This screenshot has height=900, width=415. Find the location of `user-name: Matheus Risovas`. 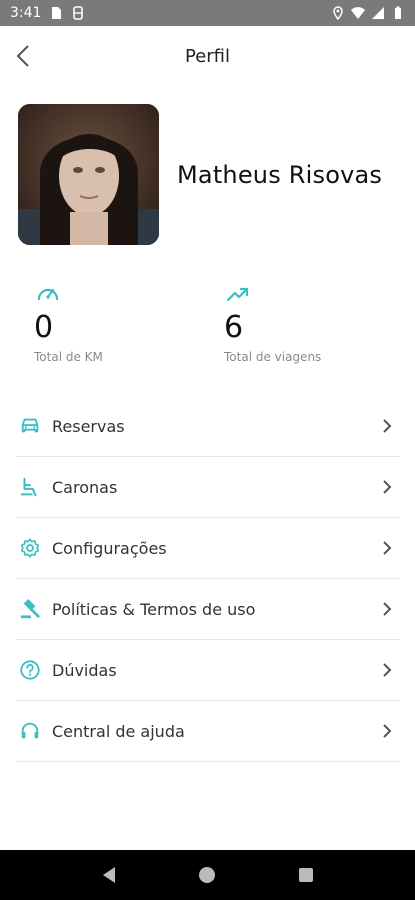

user-name: Matheus Risovas is located at coordinates (280, 174).